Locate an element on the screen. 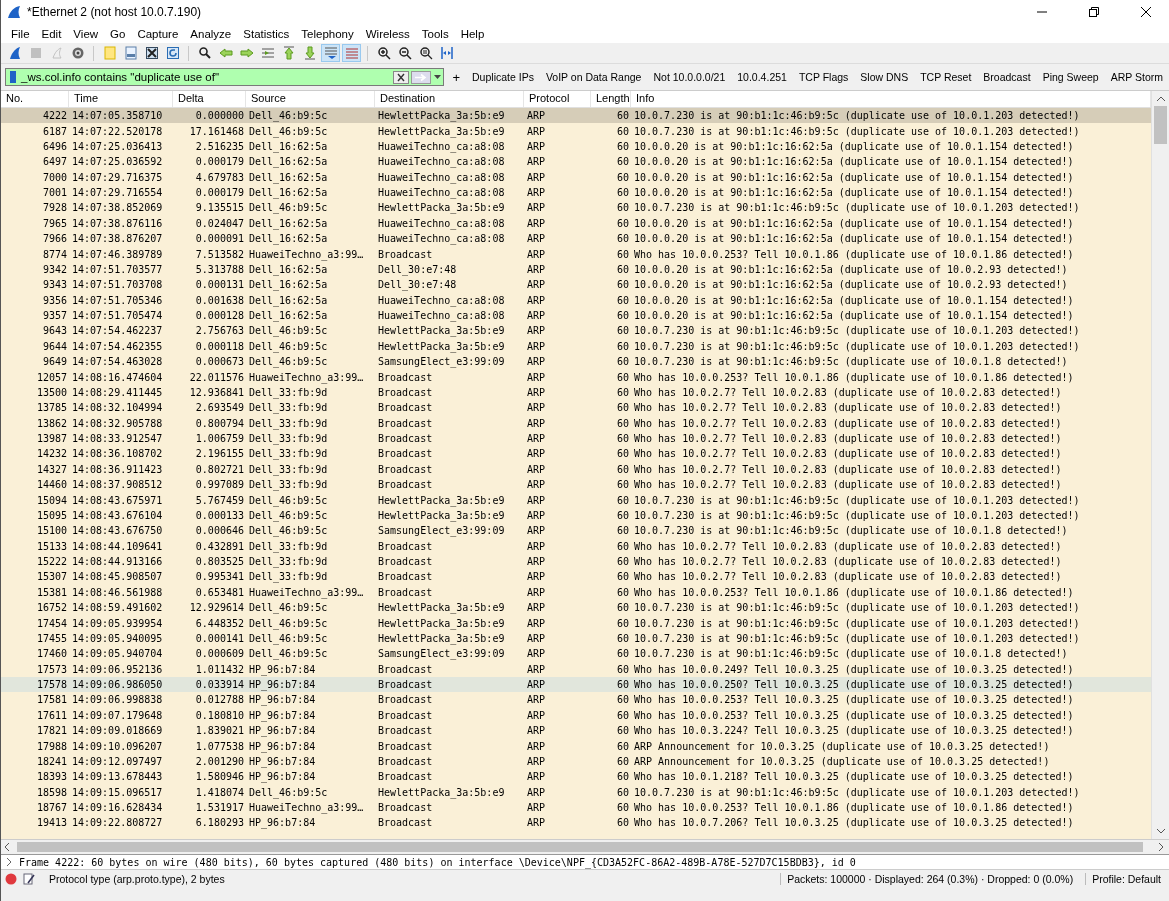 The width and height of the screenshot is (1169, 901). packet-delta: 0.001638 is located at coordinates (219, 300).